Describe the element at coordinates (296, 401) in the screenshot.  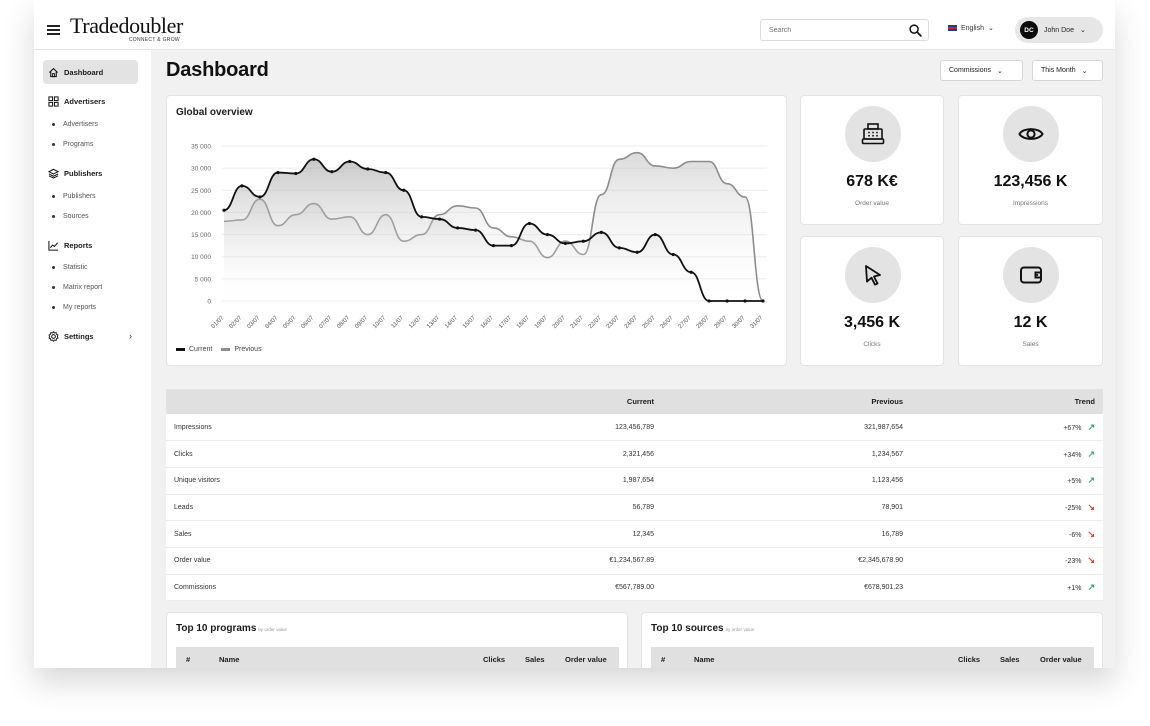
I see `column-header` at that location.